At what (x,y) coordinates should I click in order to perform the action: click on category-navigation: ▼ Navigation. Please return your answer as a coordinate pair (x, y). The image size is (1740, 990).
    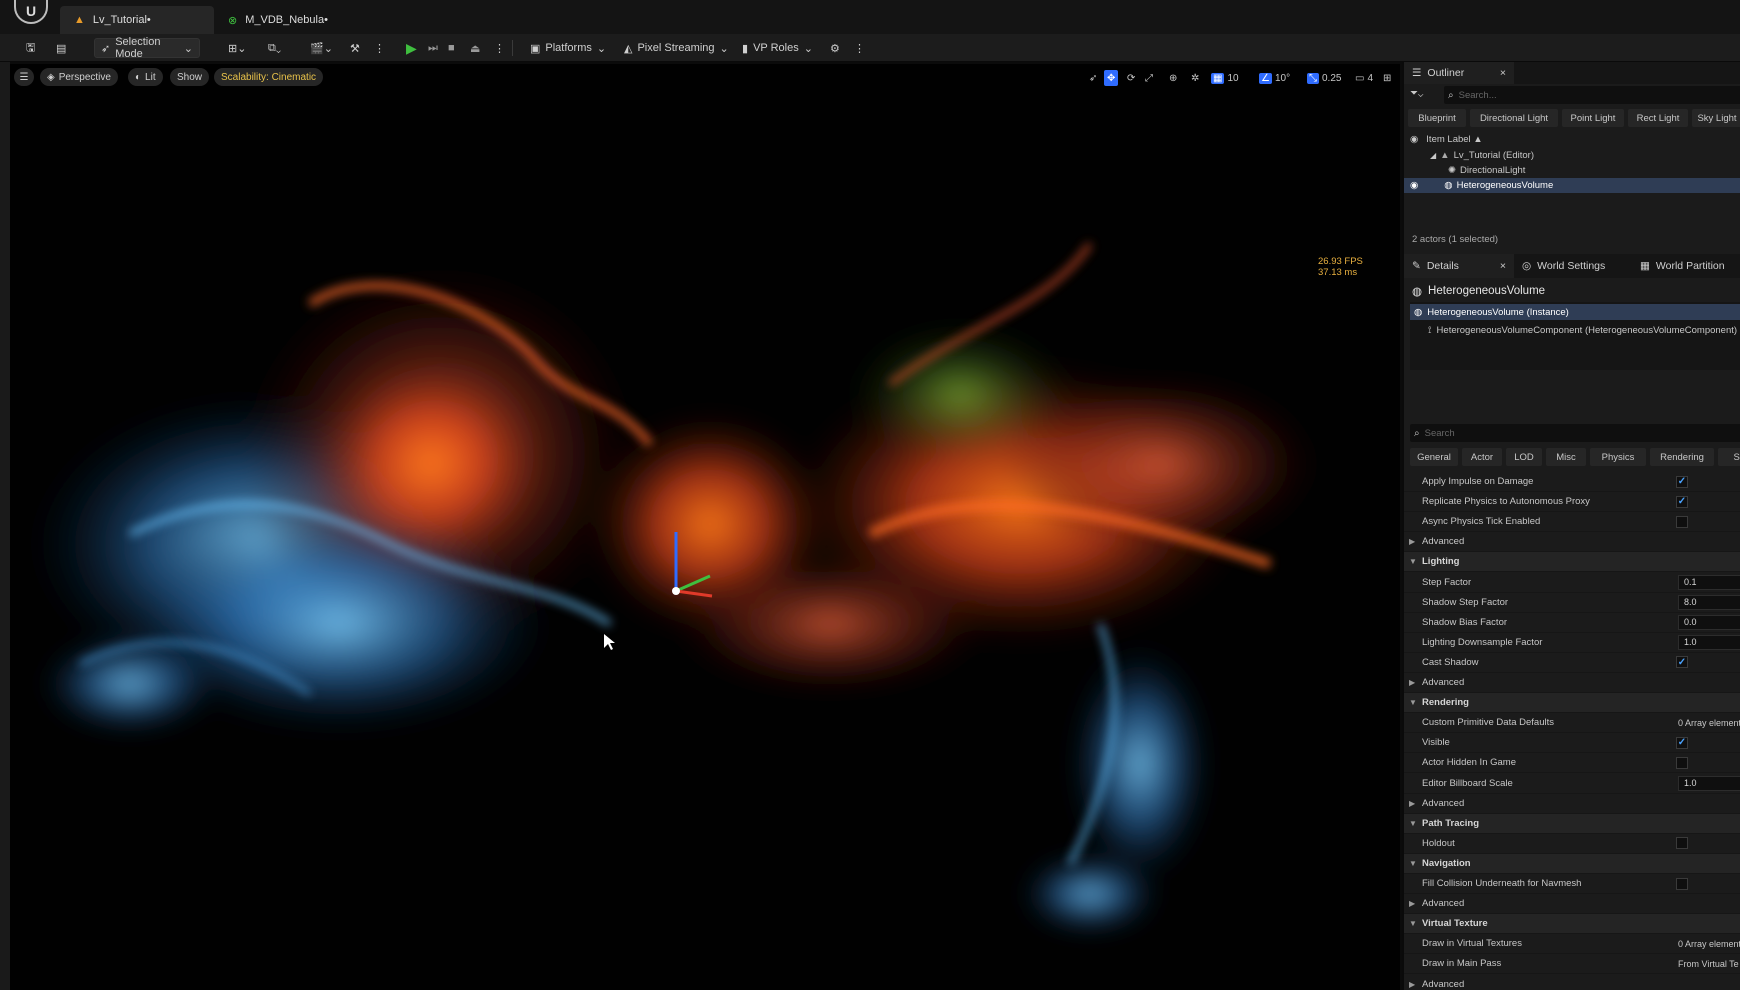
    Looking at the image, I should click on (1572, 863).